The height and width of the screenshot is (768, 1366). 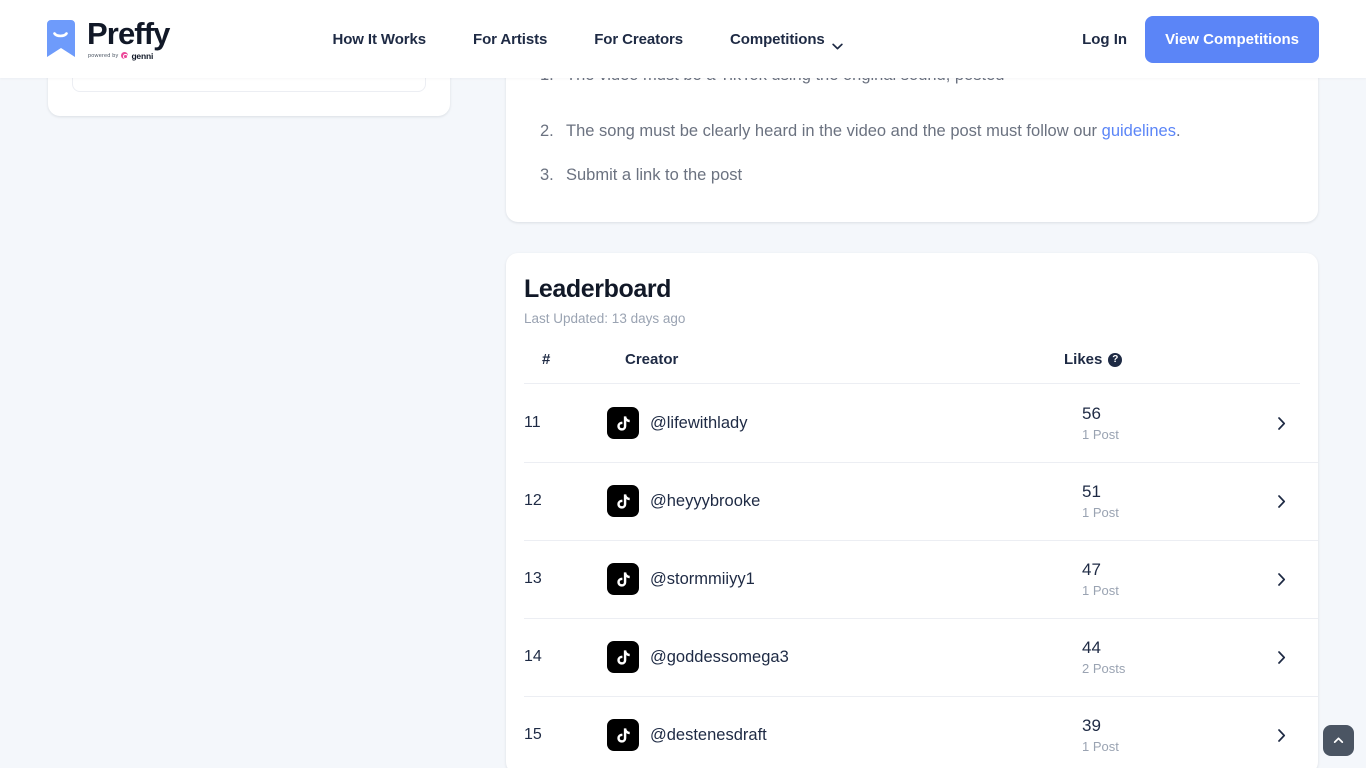 I want to click on row-likes: 51 1 Post, so click(x=1180, y=501).